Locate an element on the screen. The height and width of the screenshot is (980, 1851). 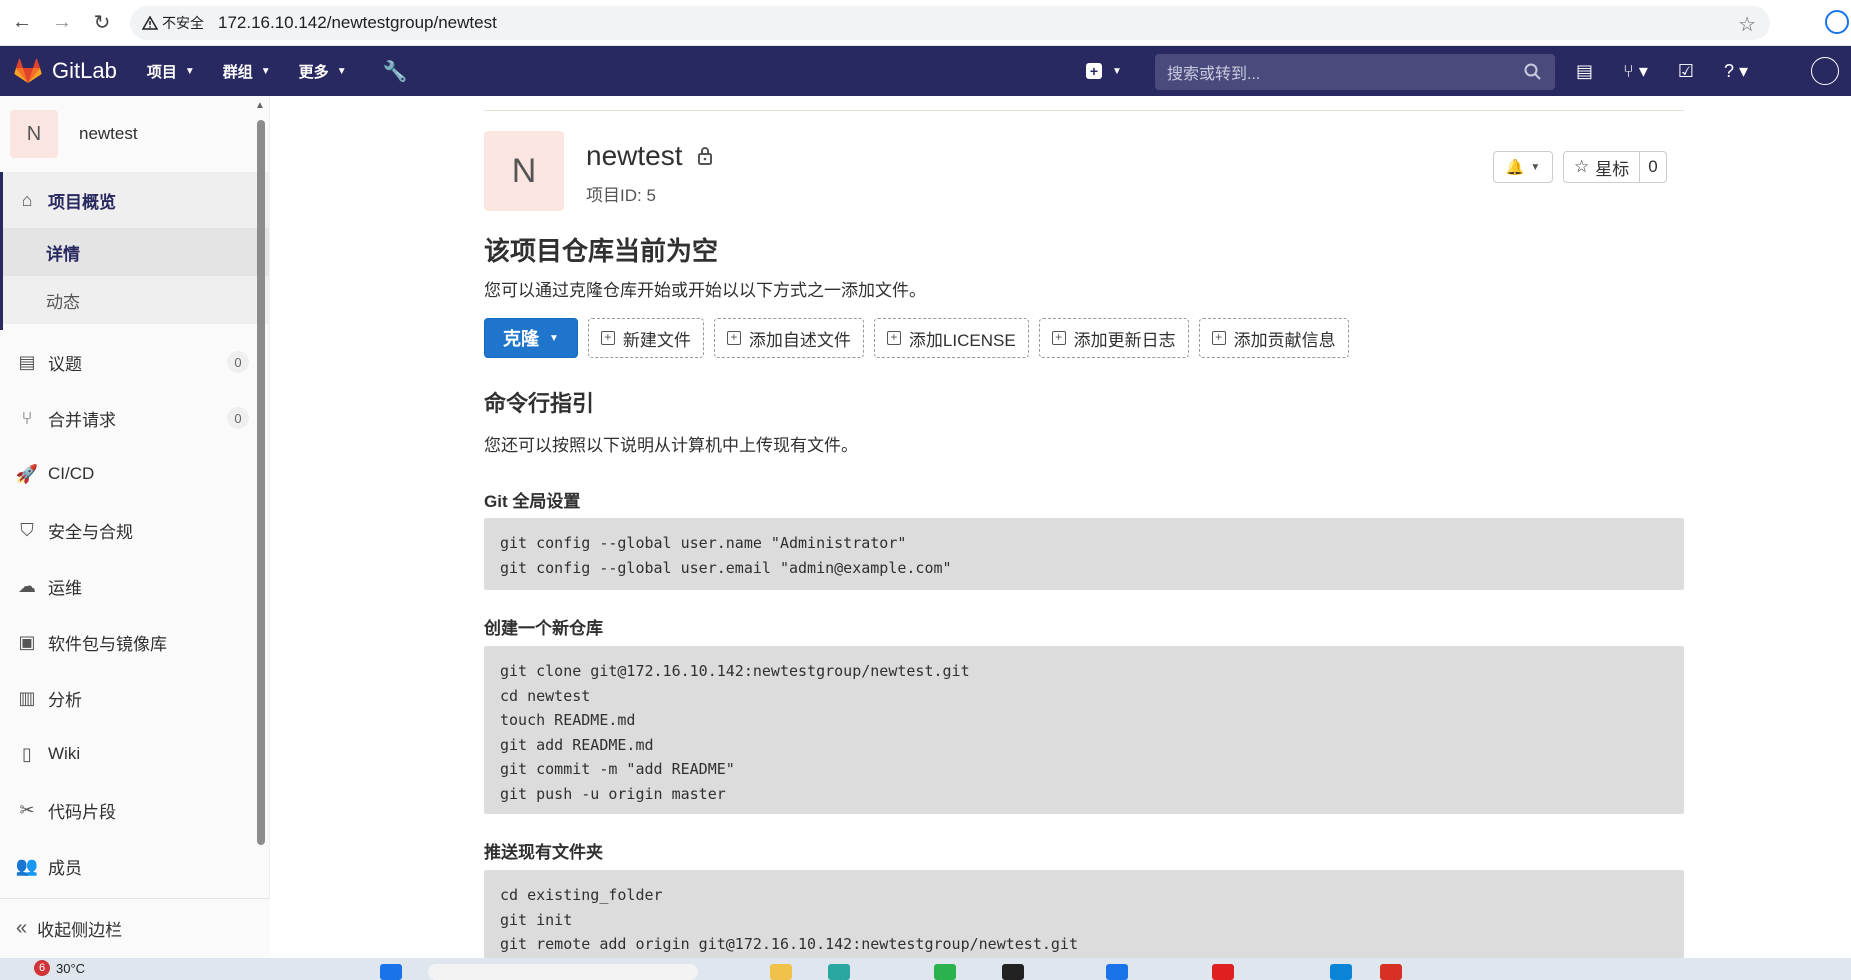
todos-icon: ☑ is located at coordinates (1686, 71).